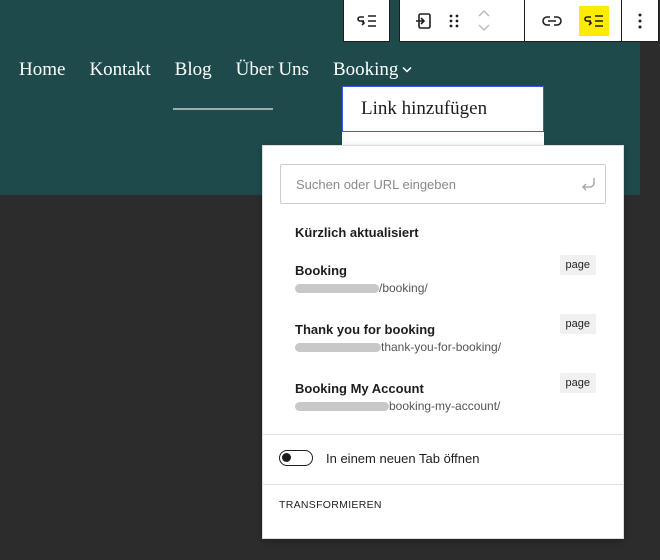 The image size is (660, 560). What do you see at coordinates (407, 70) in the screenshot?
I see `chevron-down-icon` at bounding box center [407, 70].